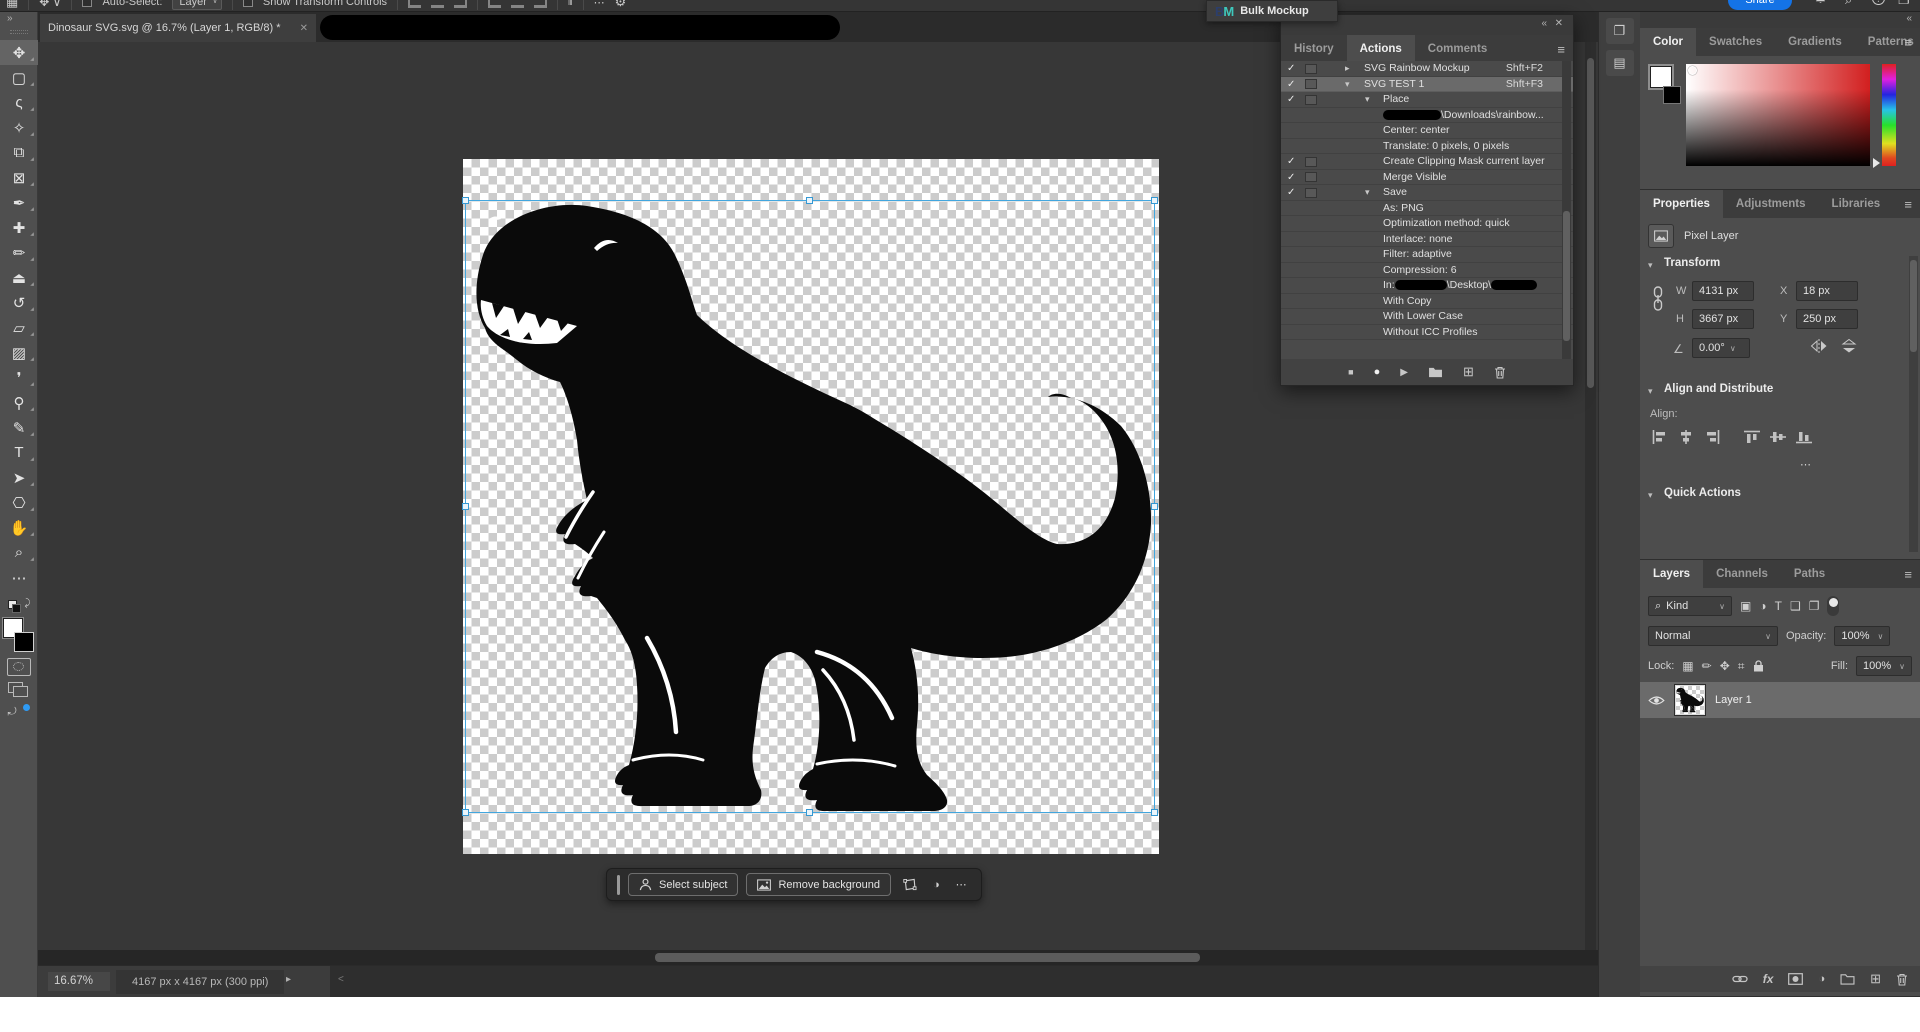 This screenshot has height=1032, width=1920. What do you see at coordinates (19, 714) in the screenshot?
I see `share-image-button: ⤾` at bounding box center [19, 714].